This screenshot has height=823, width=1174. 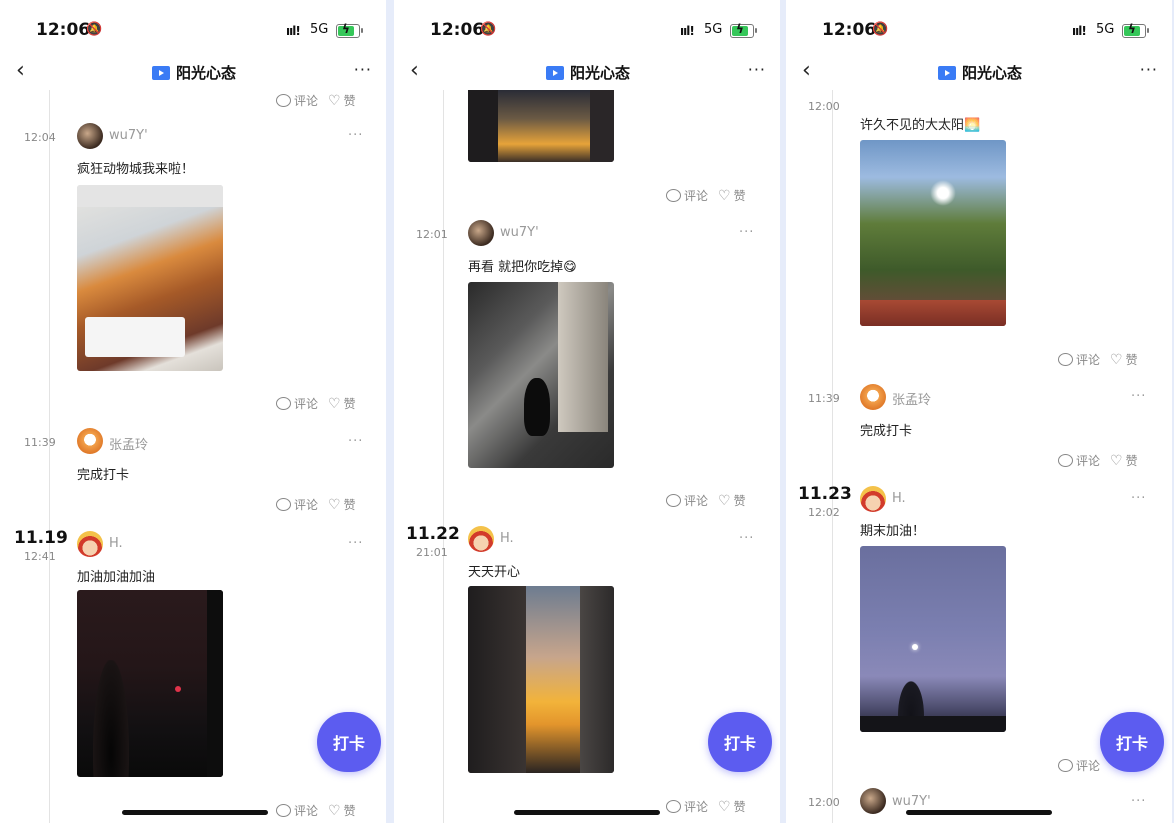 What do you see at coordinates (743, 30) in the screenshot?
I see `battery-icon: ϟ` at bounding box center [743, 30].